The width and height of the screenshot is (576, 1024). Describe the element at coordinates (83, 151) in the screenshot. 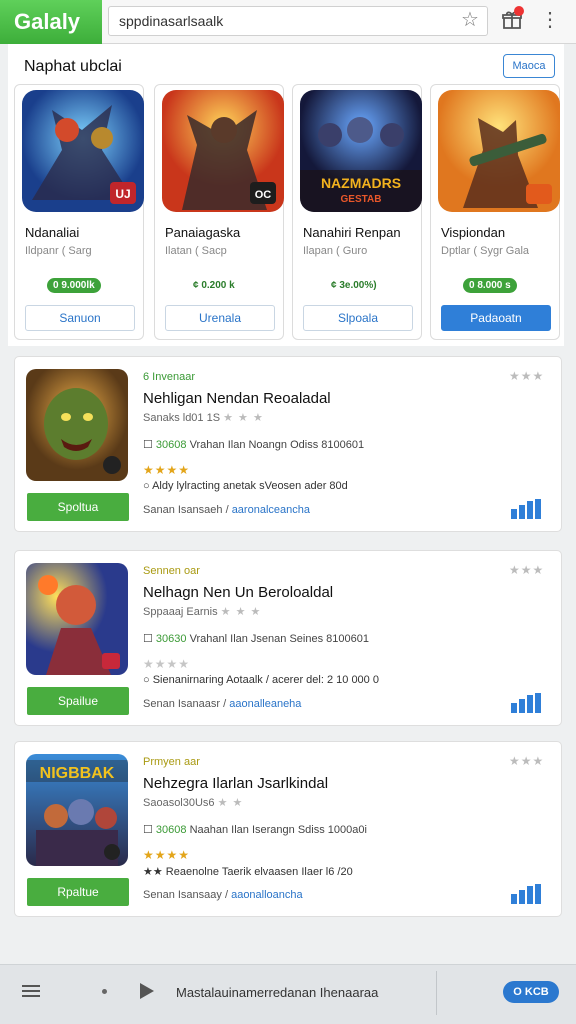

I see `game-artwork: UJ` at that location.